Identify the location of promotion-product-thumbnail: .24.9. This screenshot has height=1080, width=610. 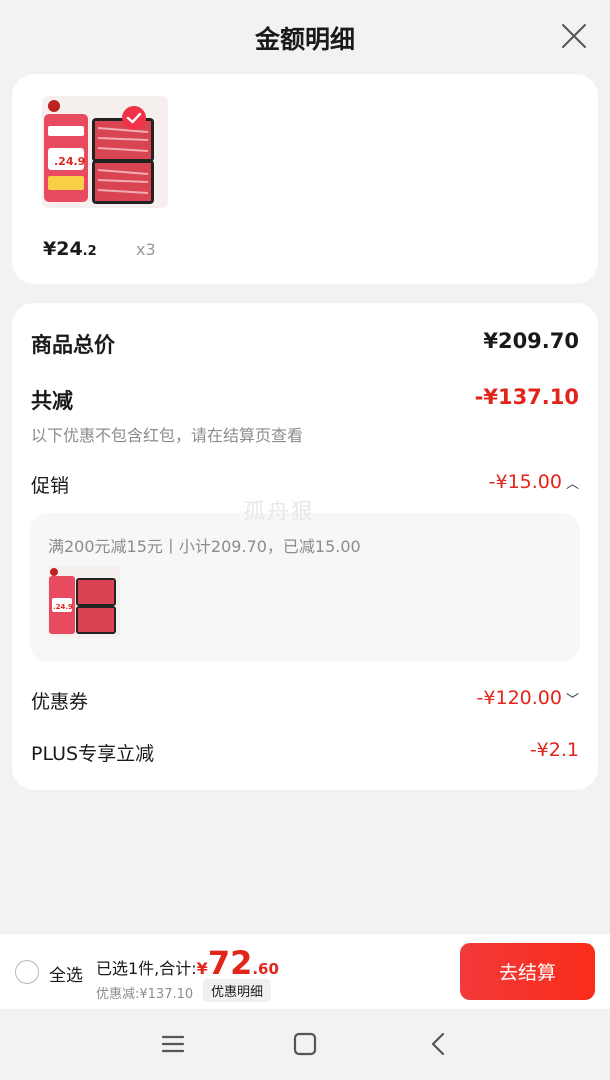
(84, 602).